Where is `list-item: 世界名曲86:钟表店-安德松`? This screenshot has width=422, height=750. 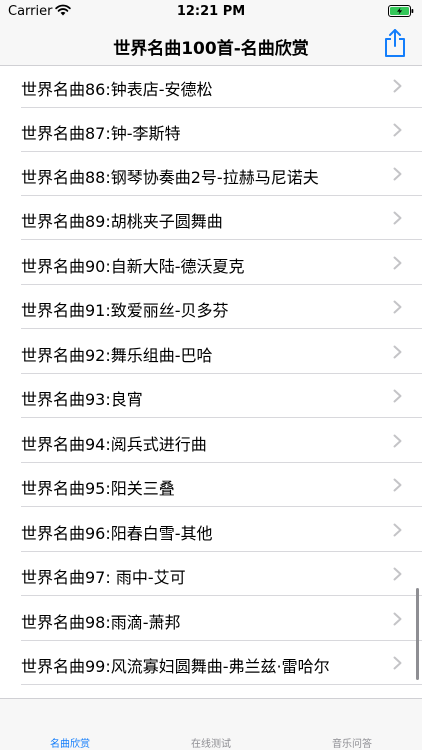
list-item: 世界名曲86:钟表店-安德松 is located at coordinates (211, 87).